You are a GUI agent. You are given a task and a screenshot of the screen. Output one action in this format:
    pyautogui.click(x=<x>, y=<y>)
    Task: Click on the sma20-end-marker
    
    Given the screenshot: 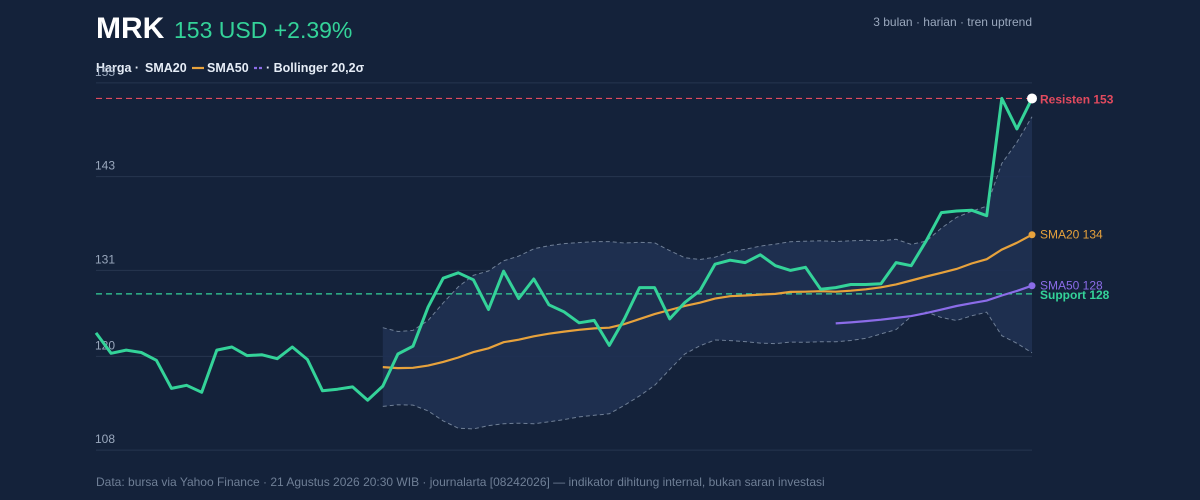 What is the action you would take?
    pyautogui.click(x=1032, y=235)
    